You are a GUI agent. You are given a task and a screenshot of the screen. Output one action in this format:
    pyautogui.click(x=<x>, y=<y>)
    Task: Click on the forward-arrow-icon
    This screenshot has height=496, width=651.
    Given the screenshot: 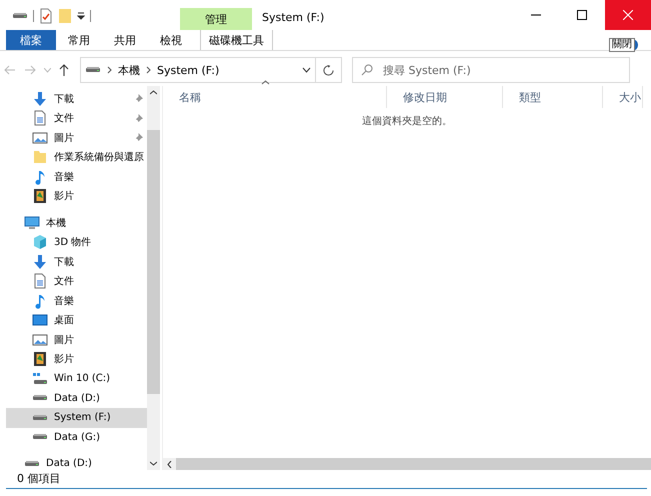 What is the action you would take?
    pyautogui.click(x=30, y=70)
    